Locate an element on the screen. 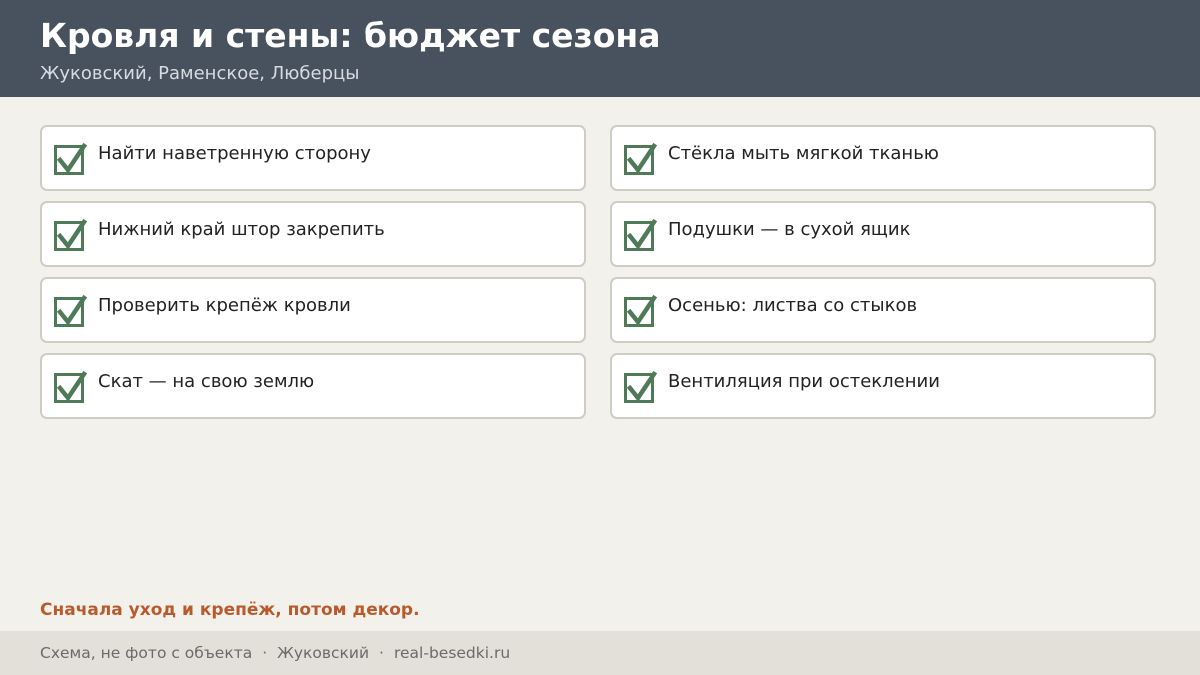 The width and height of the screenshot is (1200, 675). footer-site-link: real-besedki.ru is located at coordinates (452, 653).